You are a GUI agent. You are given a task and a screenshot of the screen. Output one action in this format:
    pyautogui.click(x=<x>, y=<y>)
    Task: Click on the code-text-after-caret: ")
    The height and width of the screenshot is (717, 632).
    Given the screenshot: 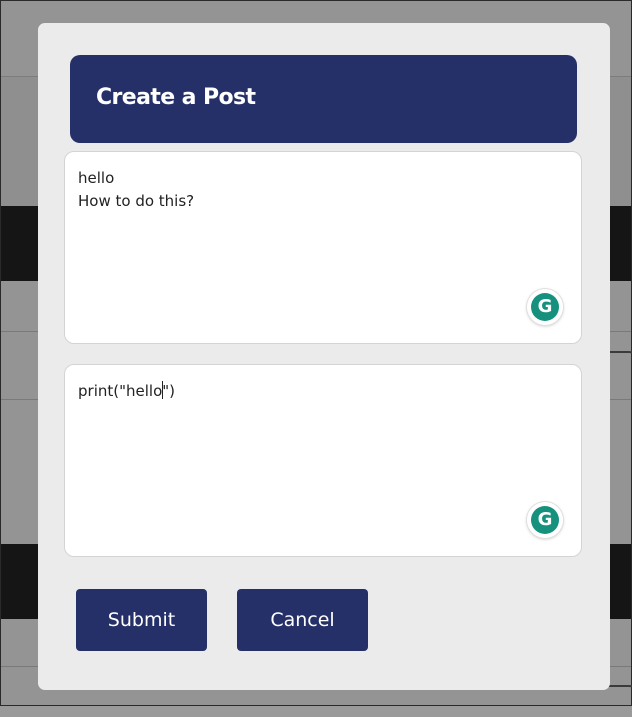 What is the action you would take?
    pyautogui.click(x=169, y=391)
    